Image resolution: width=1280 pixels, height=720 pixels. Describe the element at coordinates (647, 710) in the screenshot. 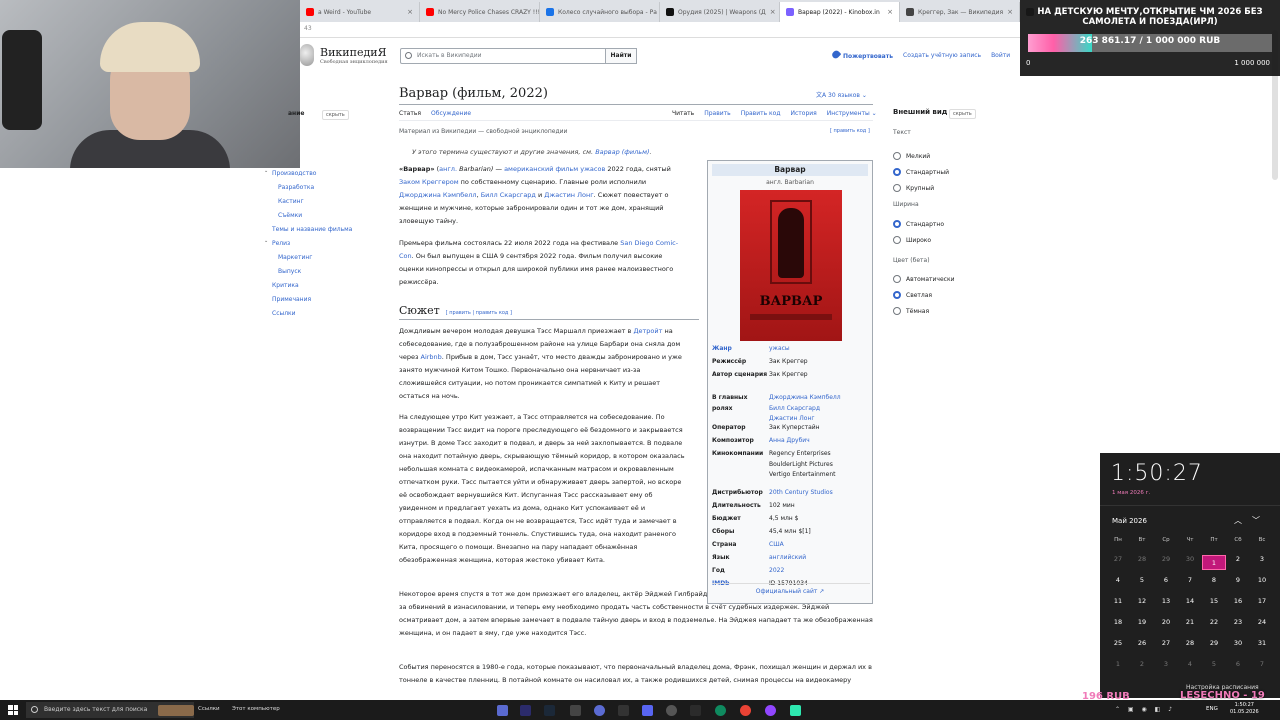

I see `discord-icon` at that location.